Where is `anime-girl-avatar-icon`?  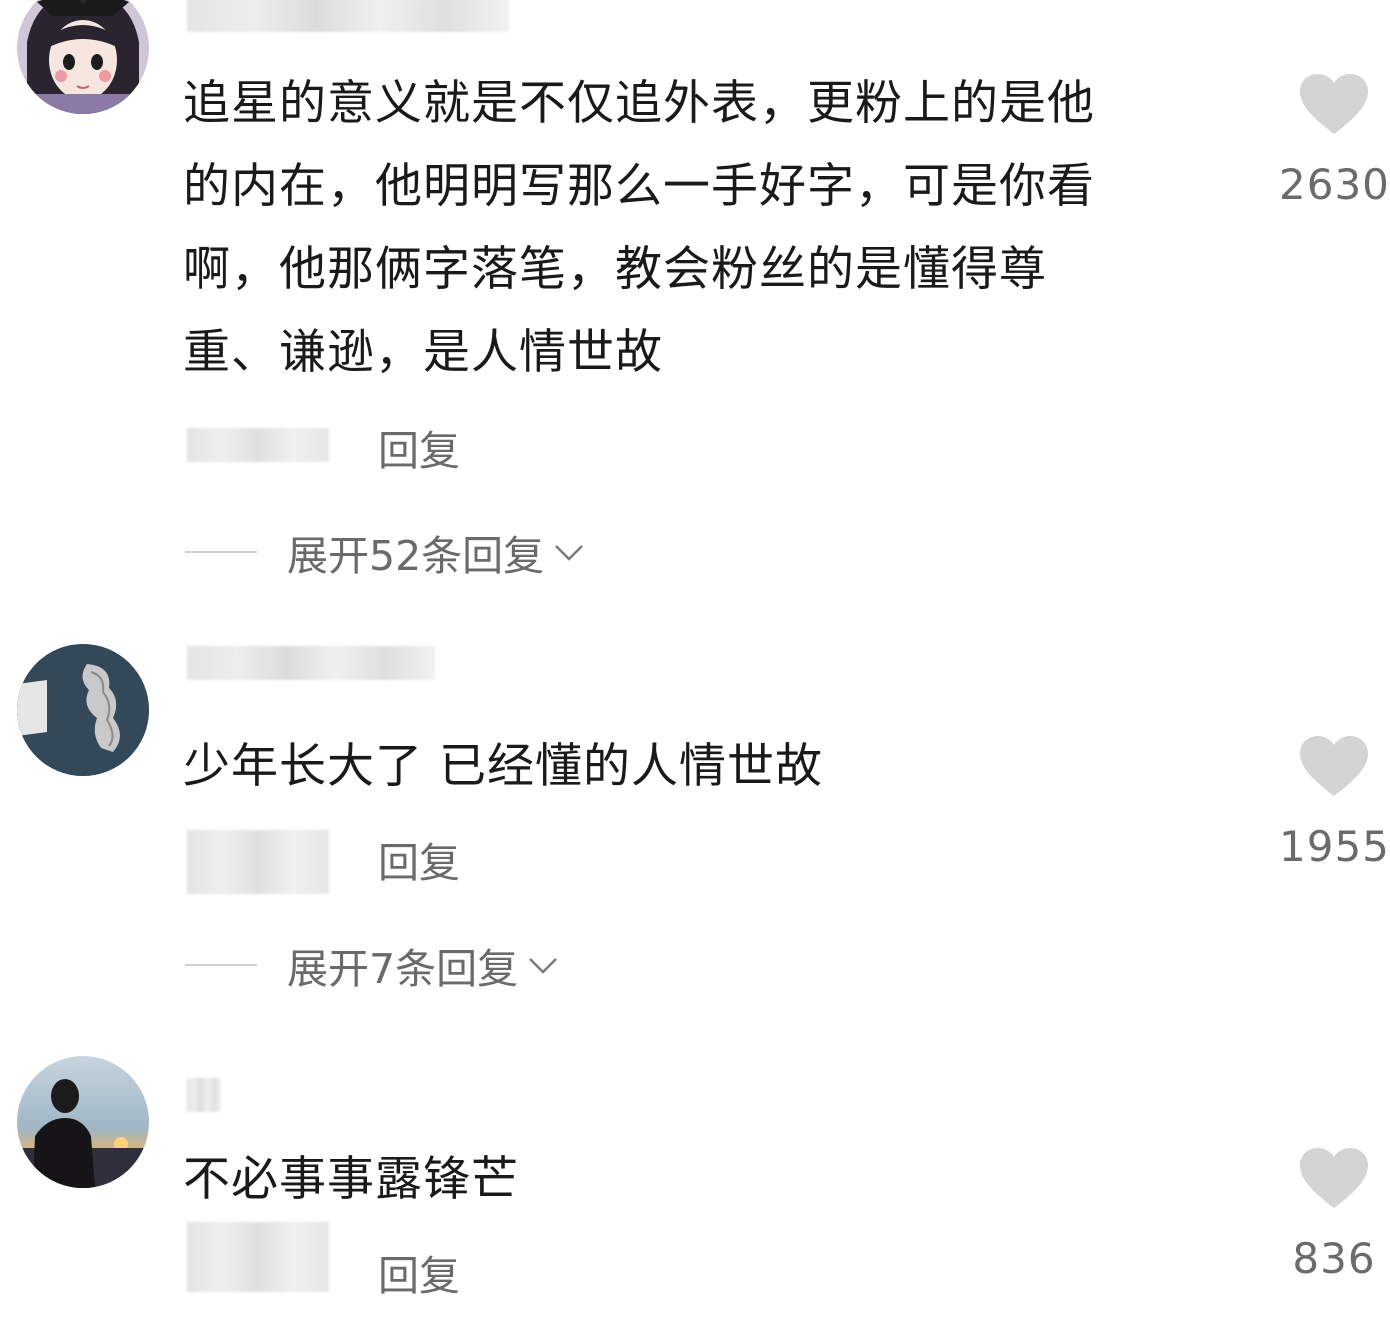 anime-girl-avatar-icon is located at coordinates (83, 57).